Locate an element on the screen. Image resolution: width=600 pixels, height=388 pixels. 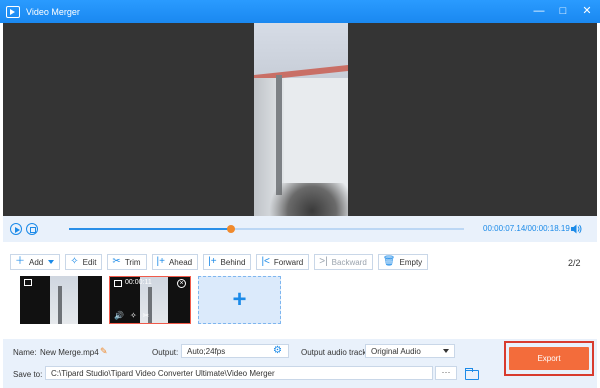
name-label: Name: is located at coordinates (25, 352).